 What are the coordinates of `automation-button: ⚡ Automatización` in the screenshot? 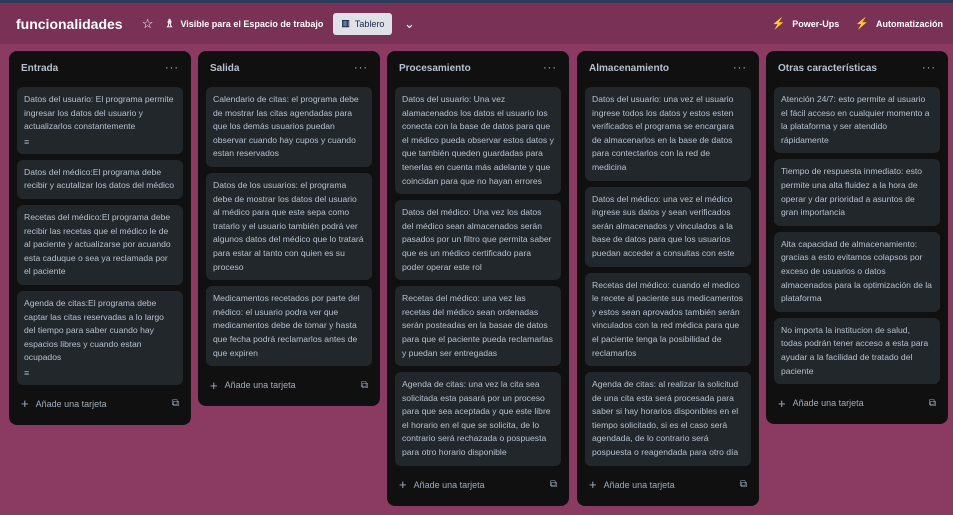 It's located at (899, 23).